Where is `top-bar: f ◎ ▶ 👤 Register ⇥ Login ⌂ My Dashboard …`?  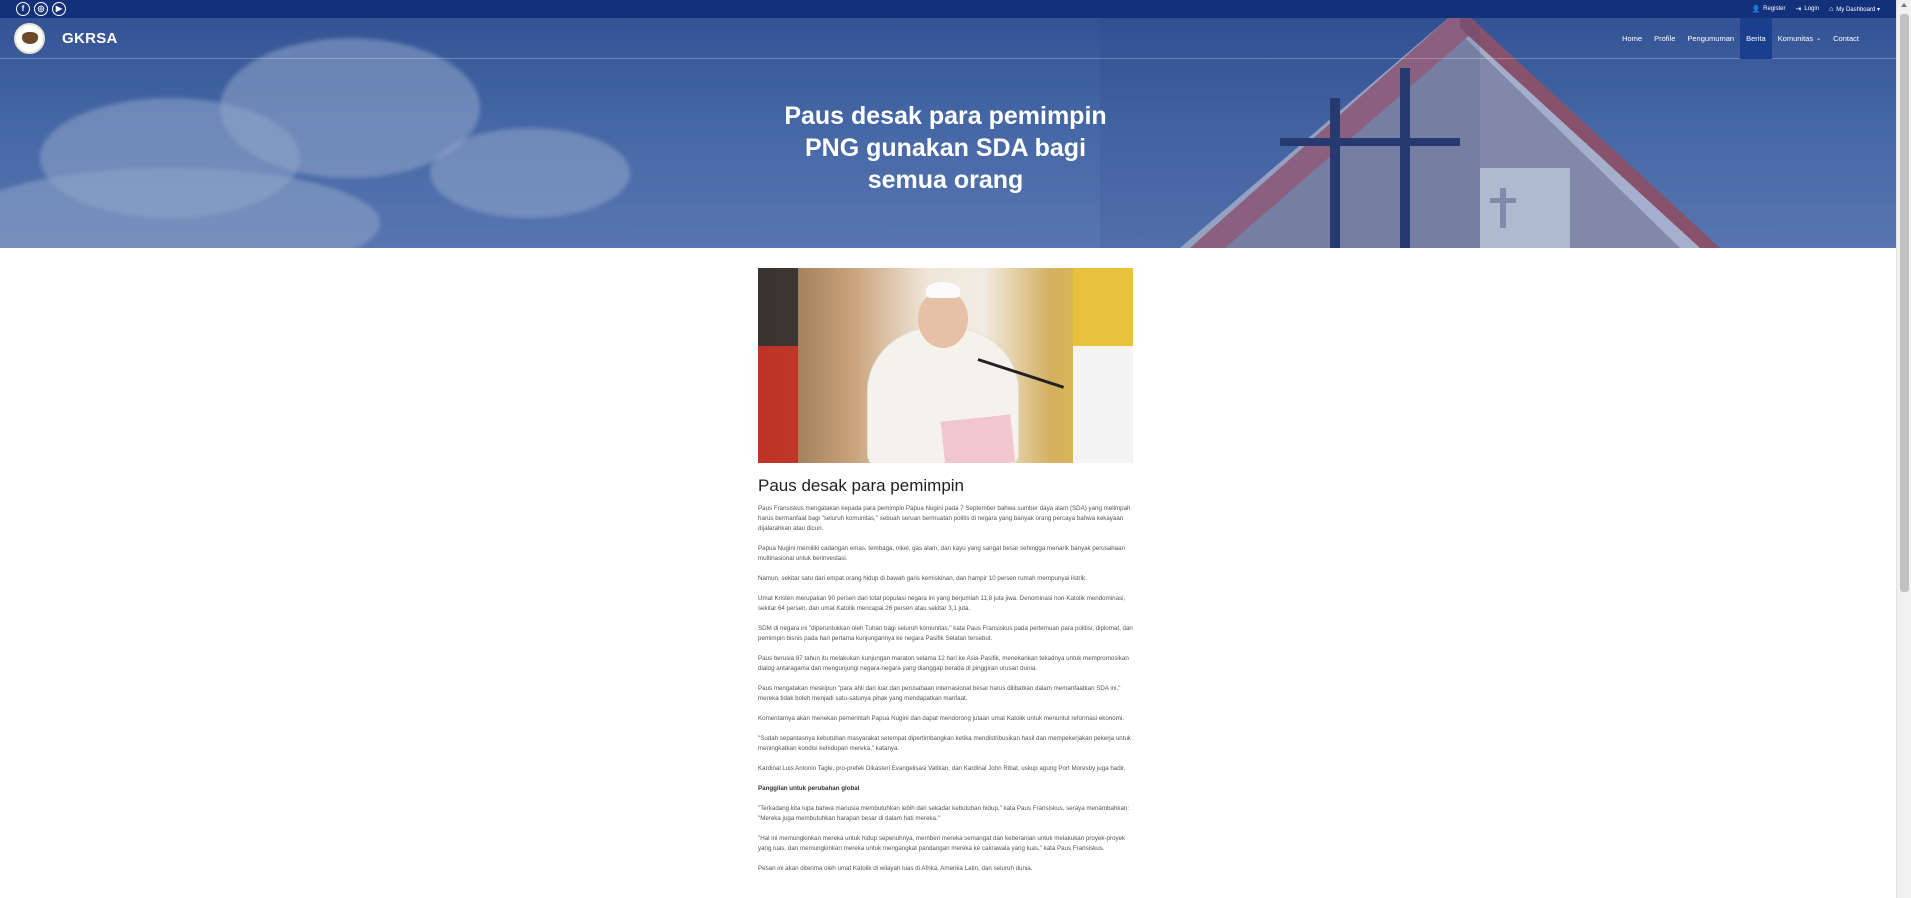 top-bar: f ◎ ▶ 👤 Register ⇥ Login ⌂ My Dashboard … is located at coordinates (948, 9).